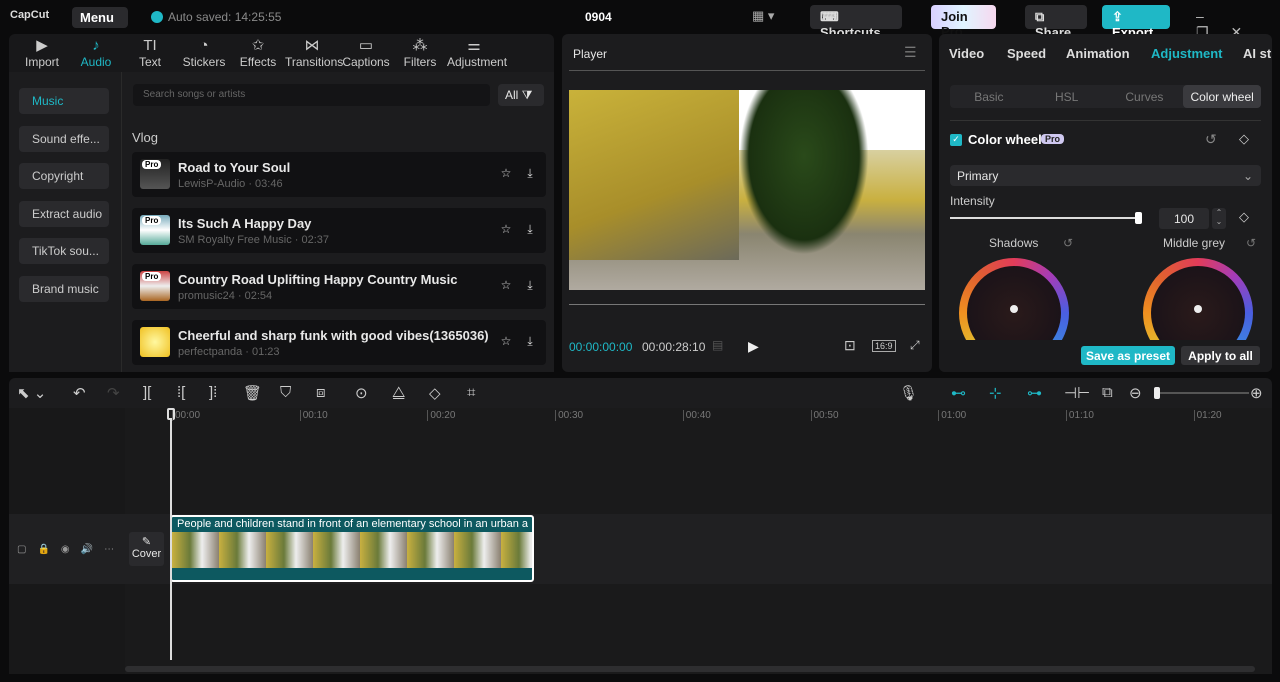  Describe the element at coordinates (225, 17) in the screenshot. I see `autosave-text: Auto saved: 14:25:55` at that location.